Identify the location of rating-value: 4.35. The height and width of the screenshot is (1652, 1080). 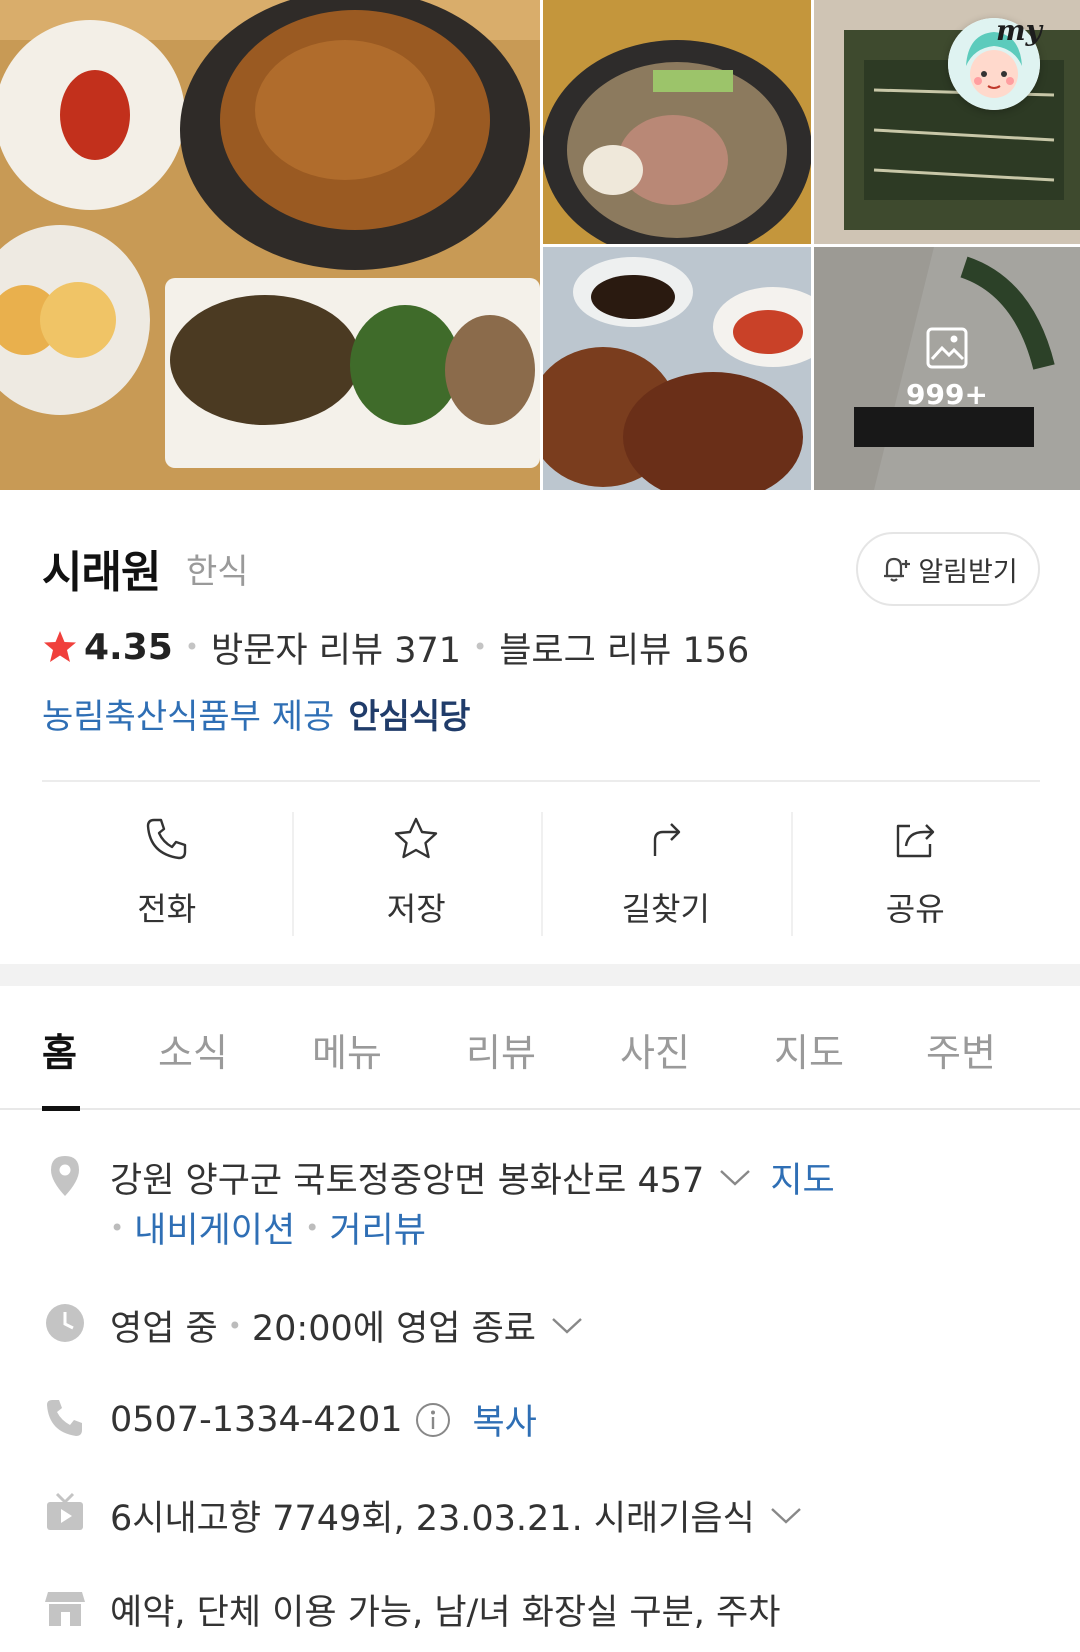
(128, 647).